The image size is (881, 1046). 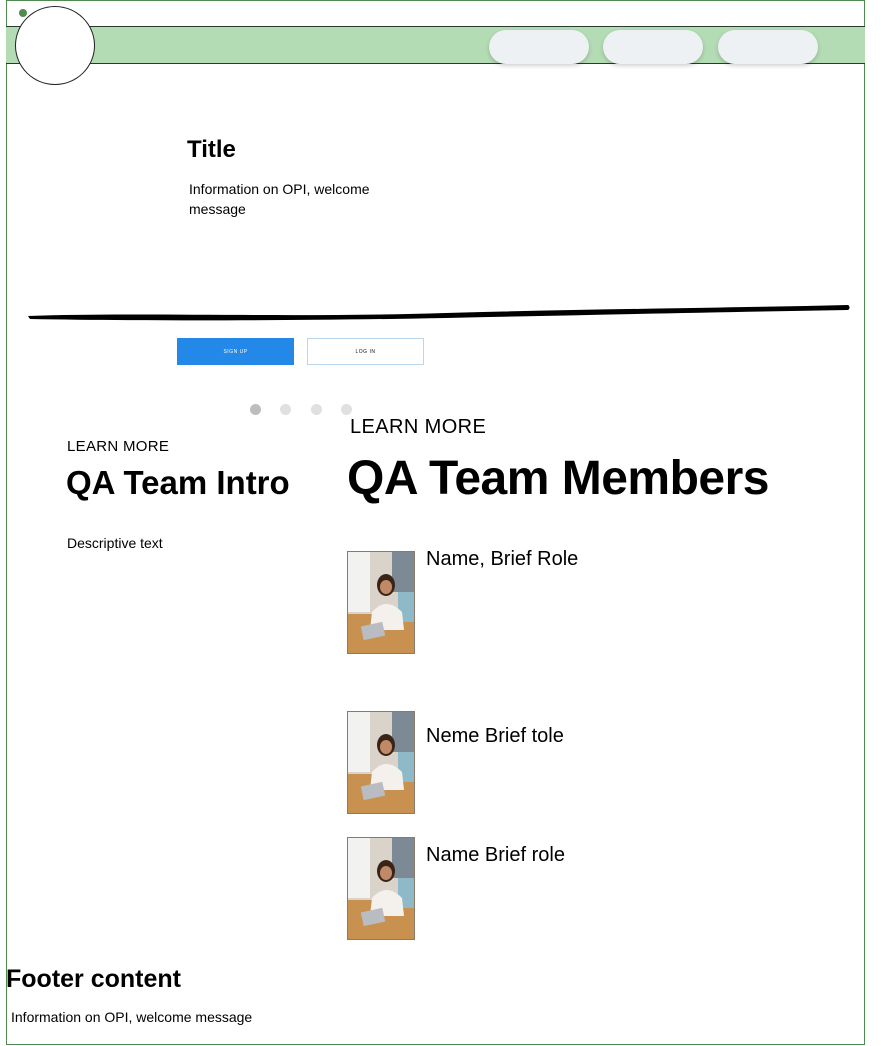 I want to click on member-name: Name Brief role, so click(x=495, y=855).